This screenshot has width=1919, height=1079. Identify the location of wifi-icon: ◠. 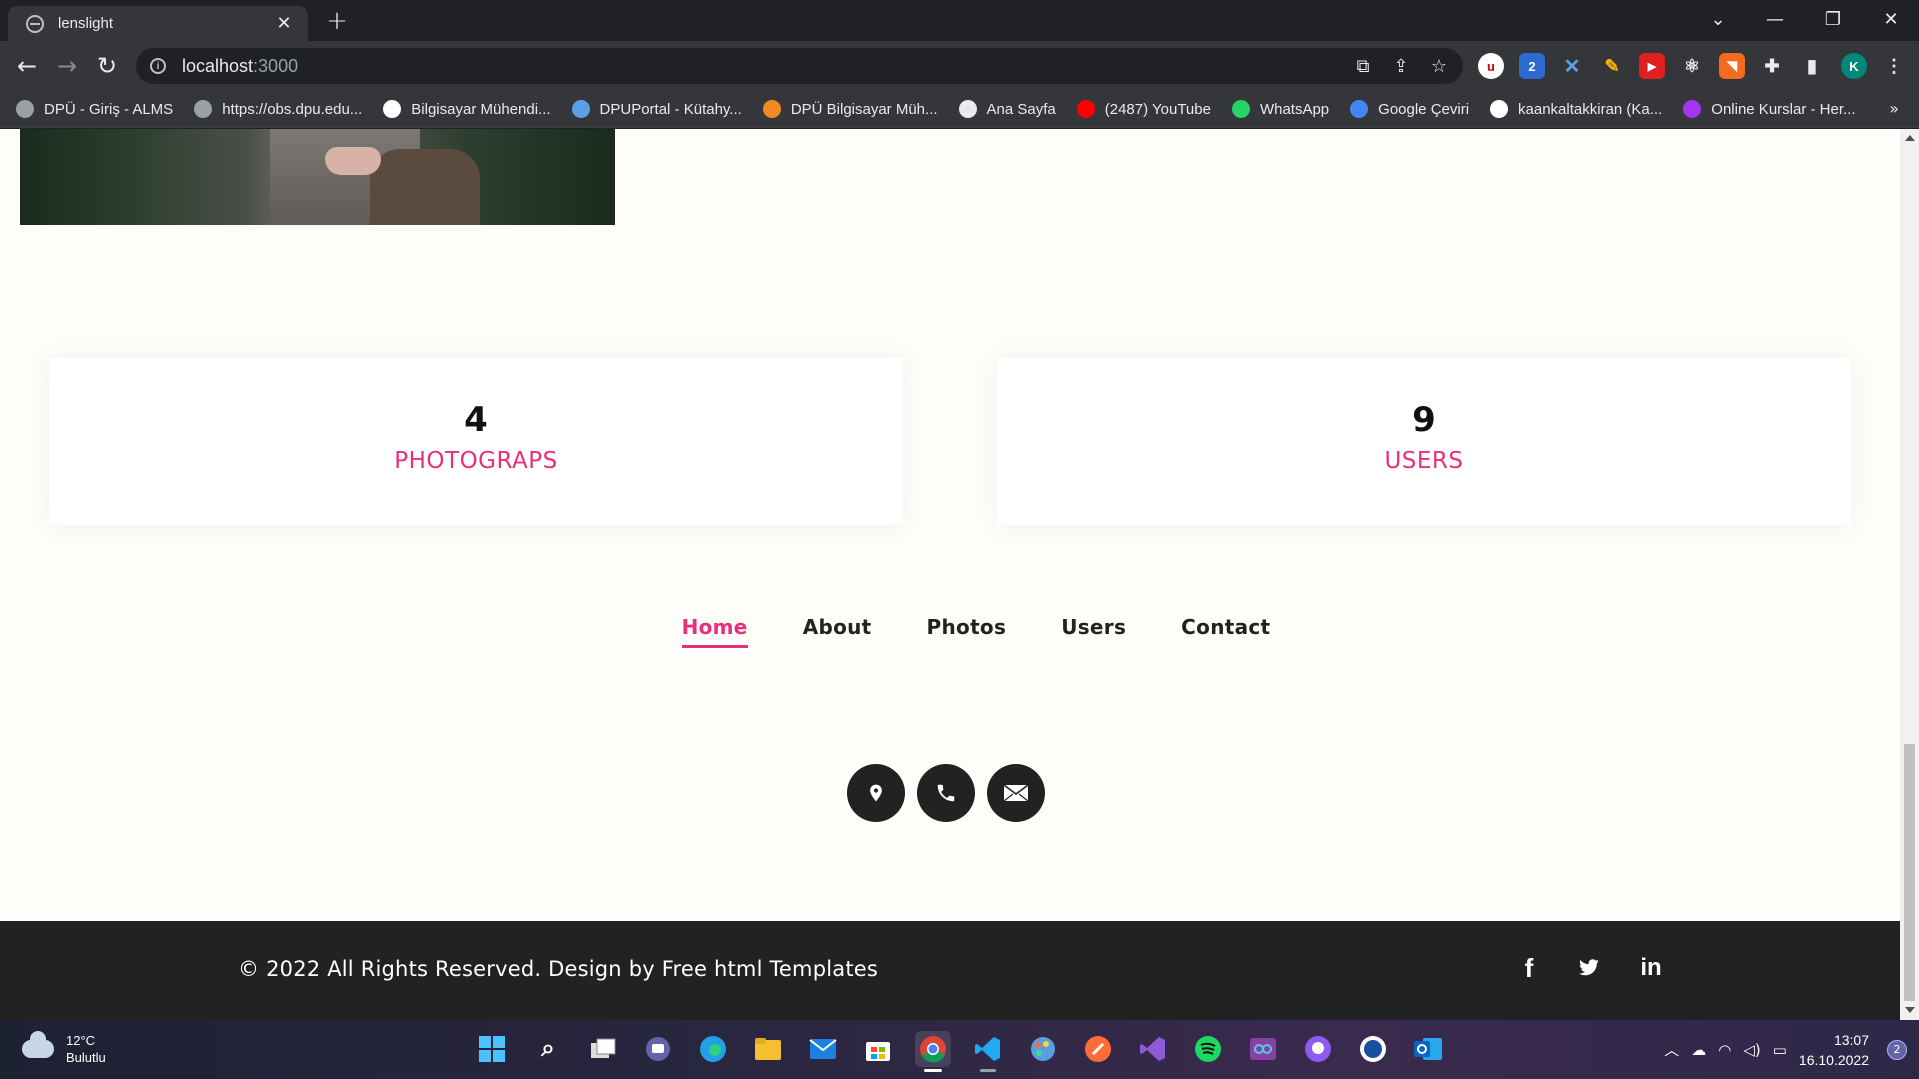
(1724, 1050).